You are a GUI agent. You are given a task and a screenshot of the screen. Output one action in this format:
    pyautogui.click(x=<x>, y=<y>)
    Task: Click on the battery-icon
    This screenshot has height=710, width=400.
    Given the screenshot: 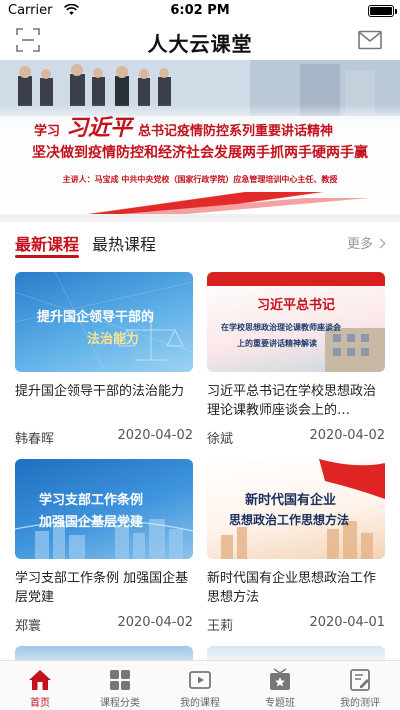 What is the action you would take?
    pyautogui.click(x=382, y=11)
    